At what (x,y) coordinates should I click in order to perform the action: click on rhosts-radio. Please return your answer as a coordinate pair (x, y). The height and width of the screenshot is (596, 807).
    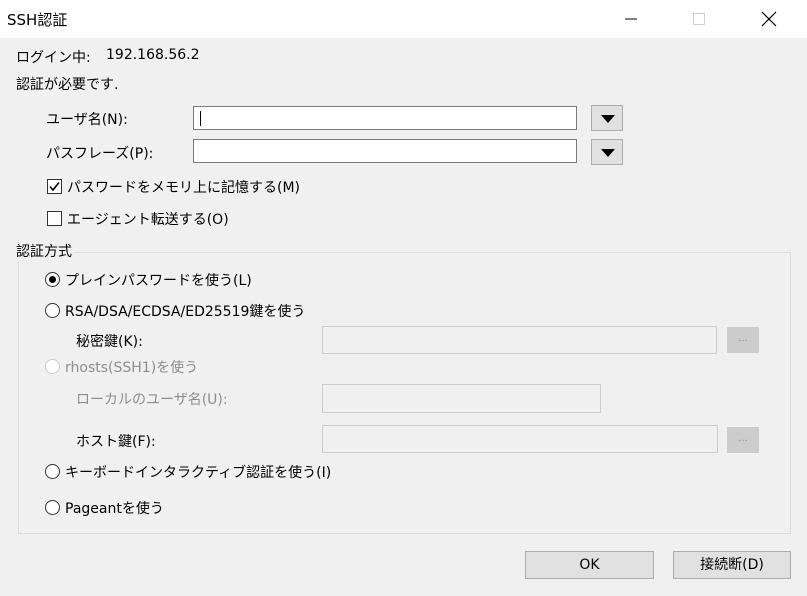
    Looking at the image, I should click on (52, 366).